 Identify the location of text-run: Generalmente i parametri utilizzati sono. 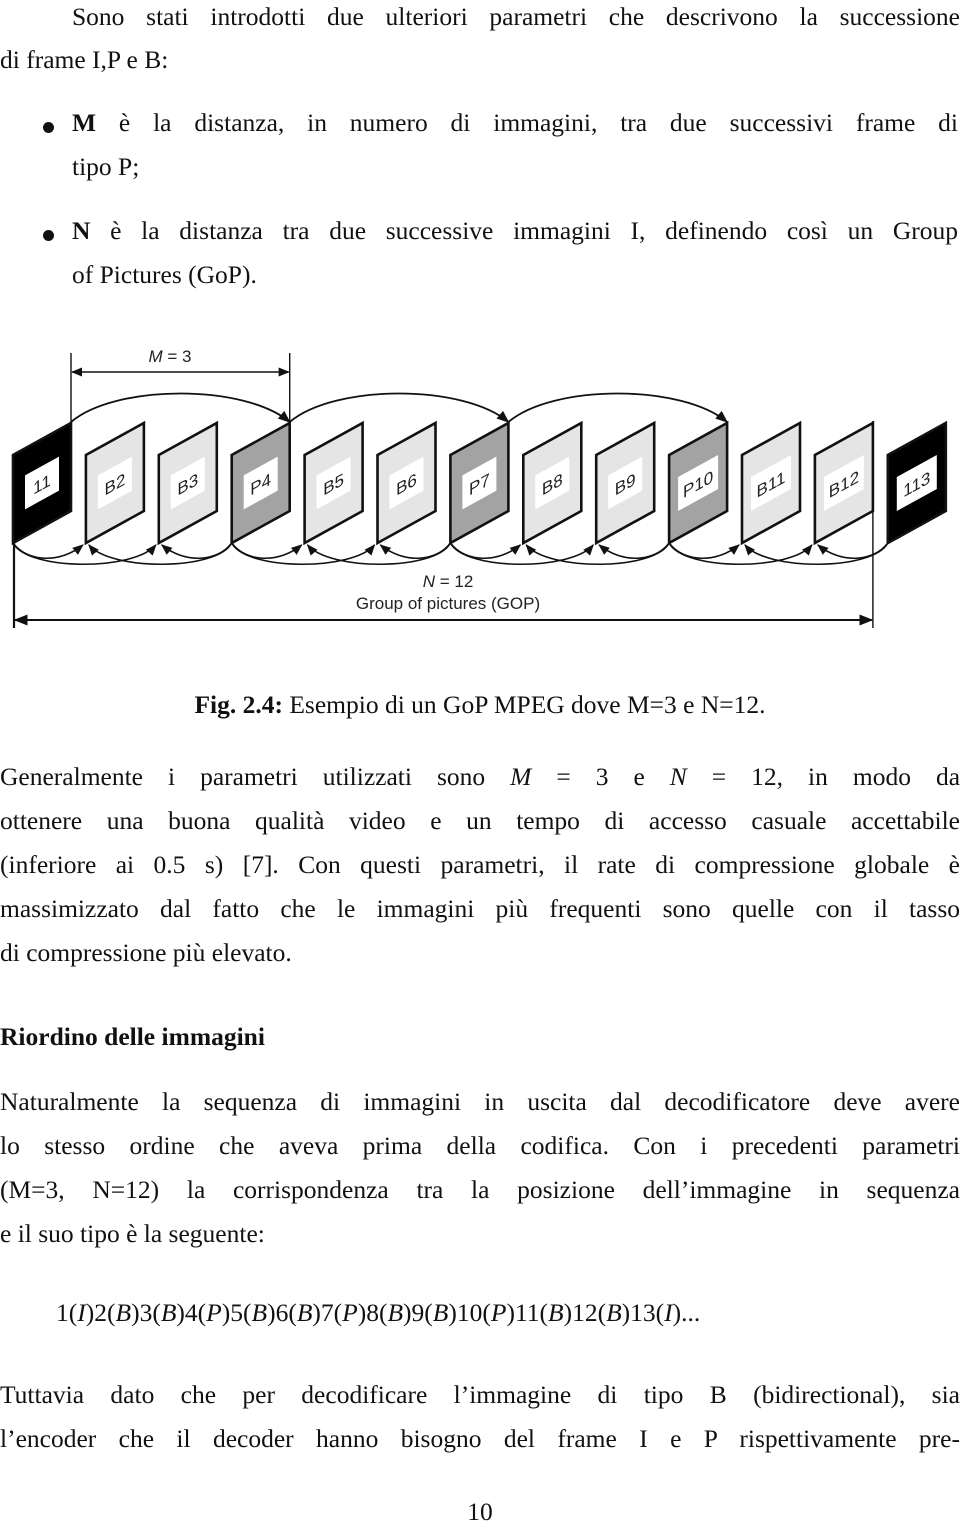
(255, 776).